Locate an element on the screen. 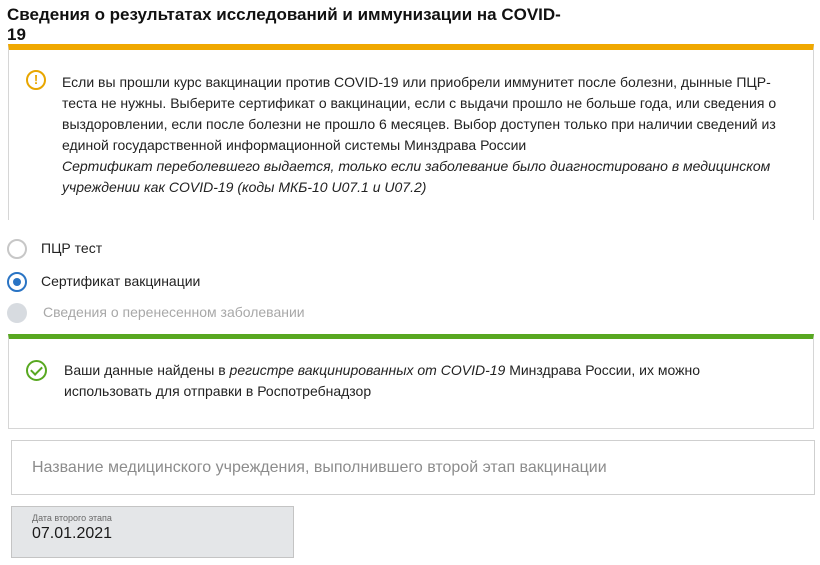 Image resolution: width=820 pixels, height=565 pixels. medical-institution-field is located at coordinates (413, 467).